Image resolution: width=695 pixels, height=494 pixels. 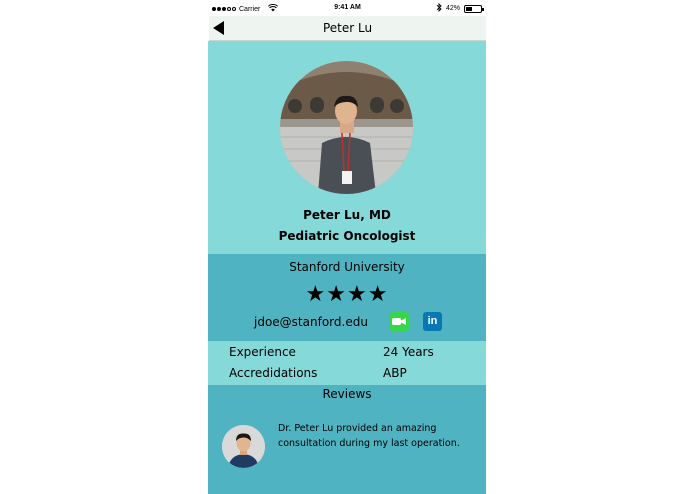 I want to click on info-row-experience: Experience 24 Years, so click(x=347, y=355).